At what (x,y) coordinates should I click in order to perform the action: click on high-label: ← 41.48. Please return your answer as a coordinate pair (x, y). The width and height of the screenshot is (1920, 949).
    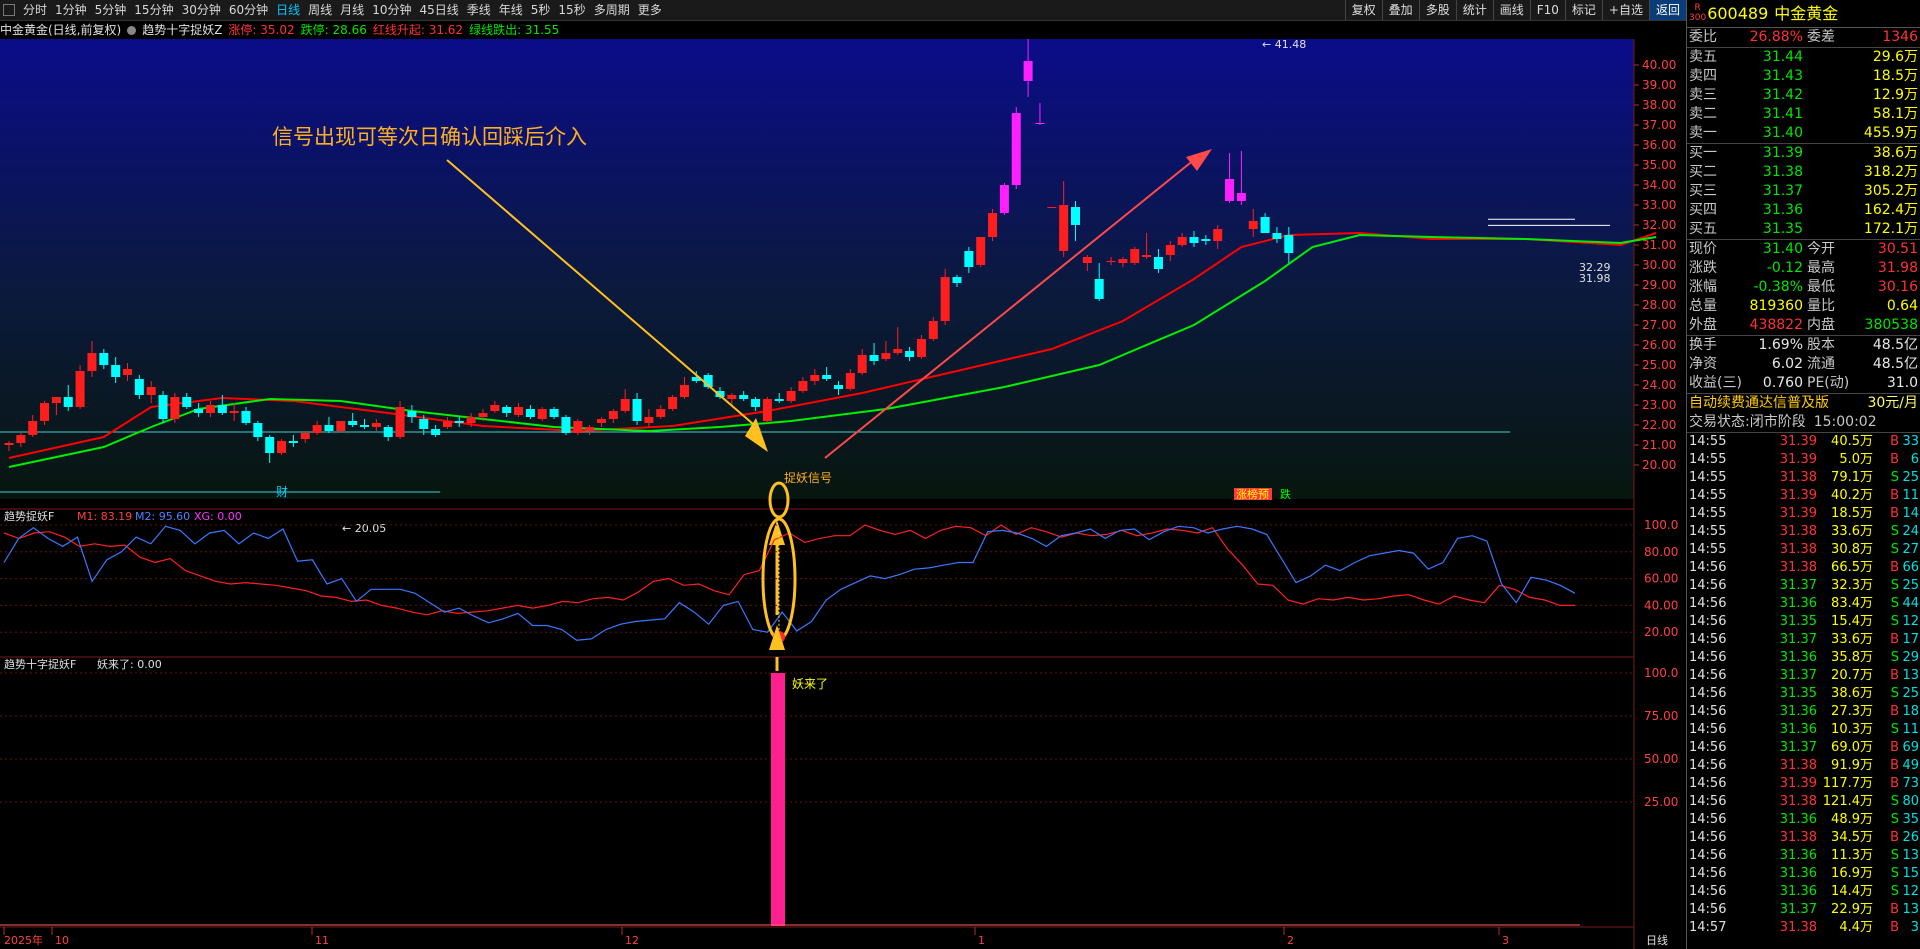
    Looking at the image, I should click on (1284, 45).